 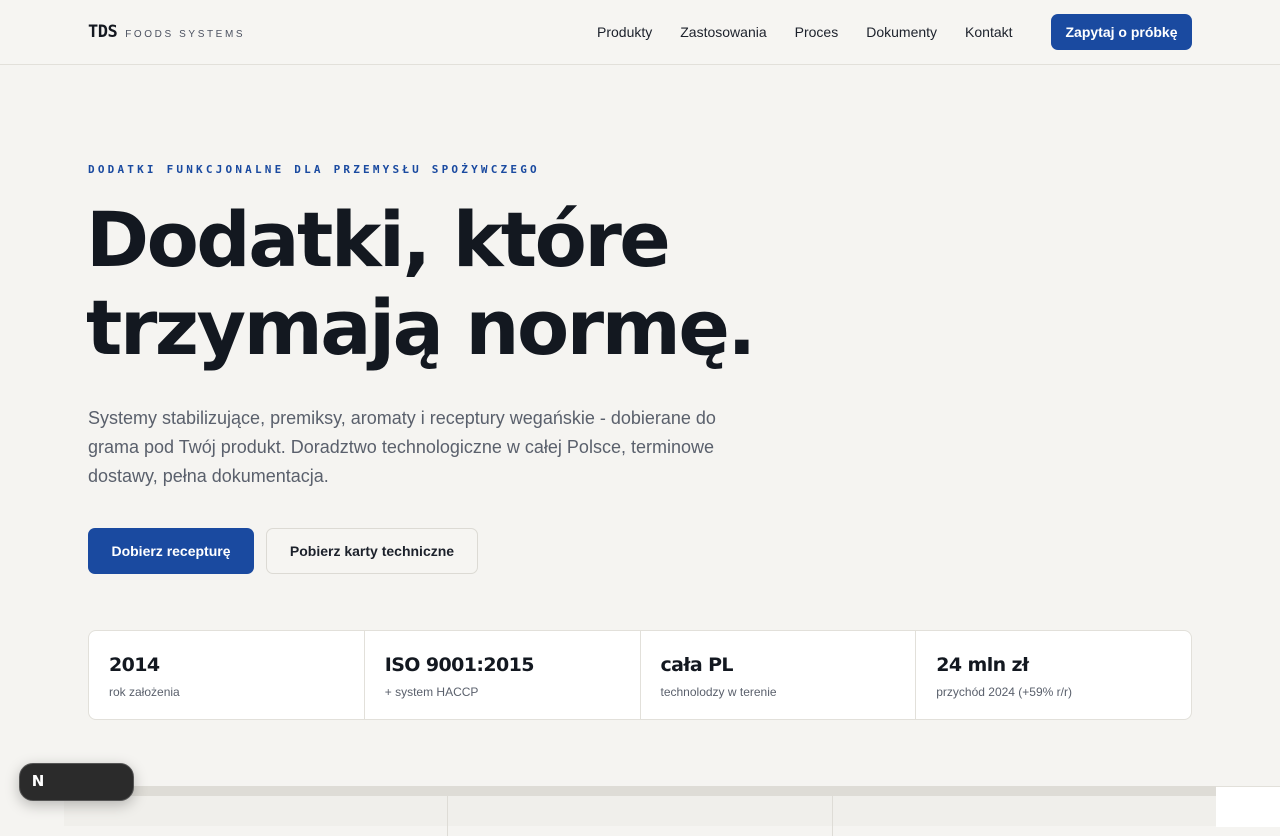 I want to click on logo-subtitle: FOODS SYSTEMS, so click(x=185, y=34).